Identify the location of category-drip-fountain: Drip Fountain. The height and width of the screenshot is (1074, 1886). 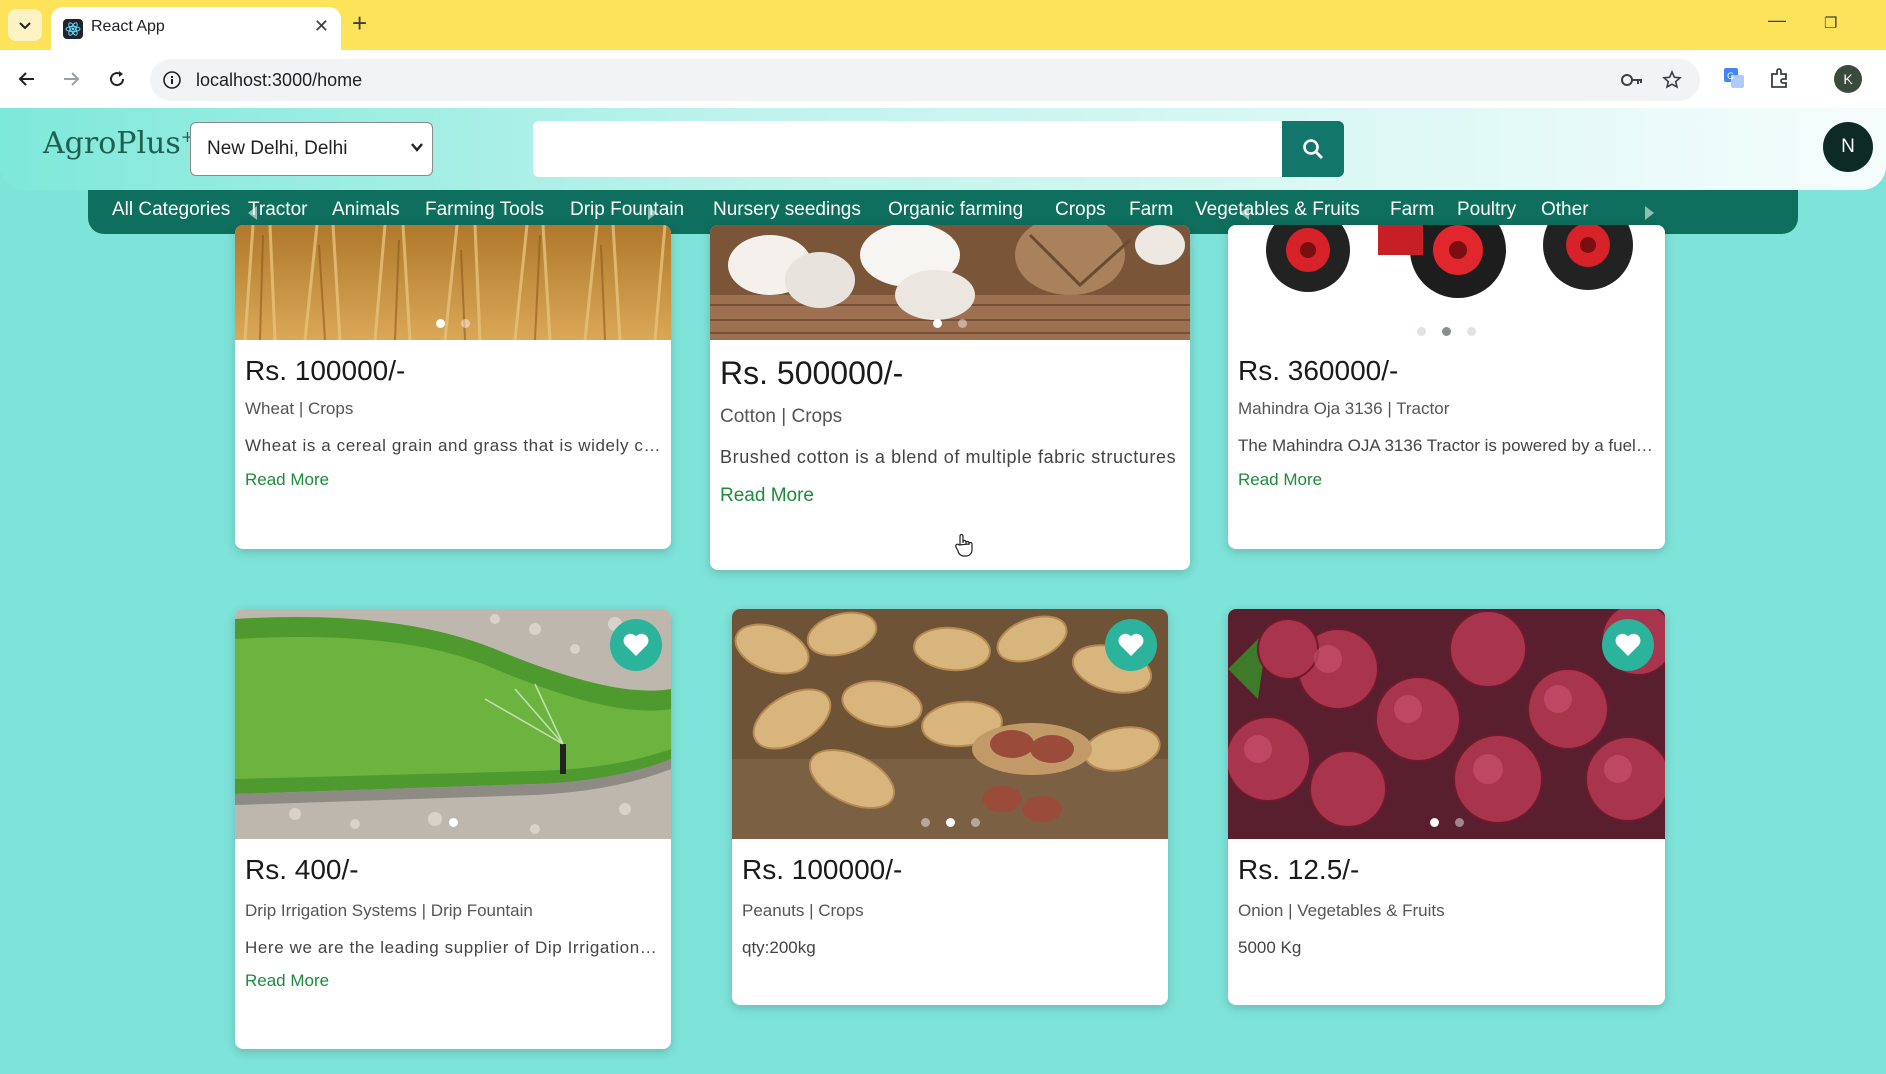
(627, 210).